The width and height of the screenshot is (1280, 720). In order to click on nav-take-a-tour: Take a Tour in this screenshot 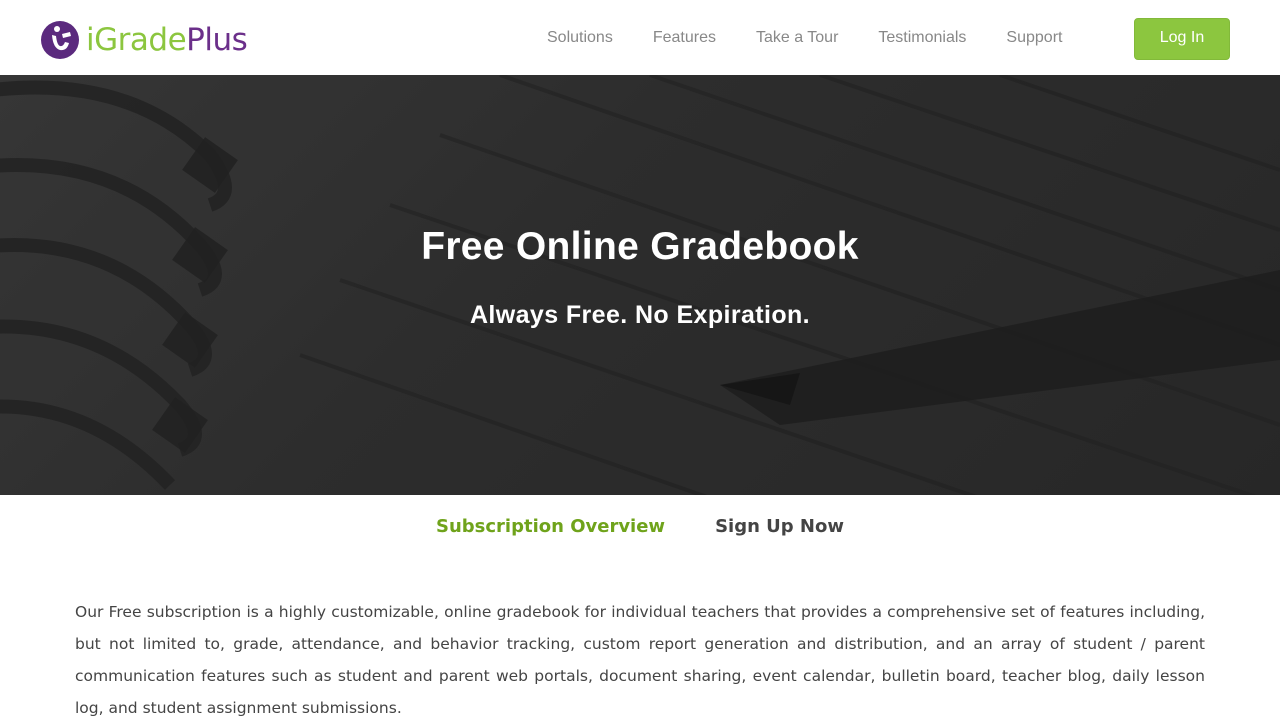, I will do `click(797, 38)`.